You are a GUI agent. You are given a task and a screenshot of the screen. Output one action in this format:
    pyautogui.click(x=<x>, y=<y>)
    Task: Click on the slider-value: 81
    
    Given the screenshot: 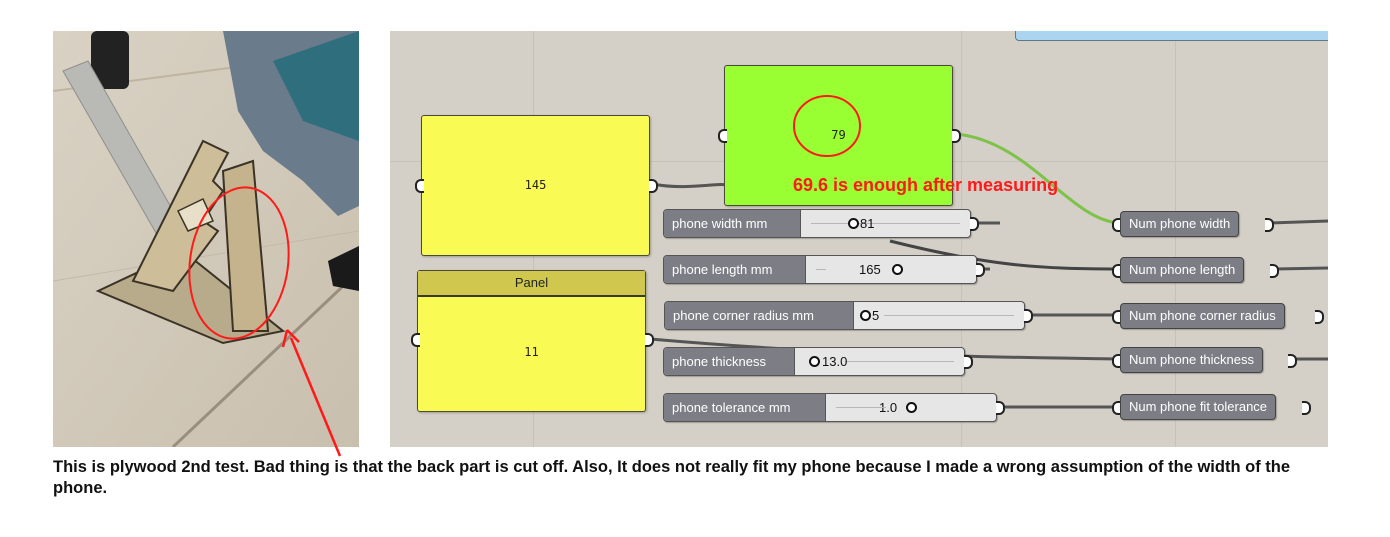 What is the action you would take?
    pyautogui.click(x=867, y=223)
    